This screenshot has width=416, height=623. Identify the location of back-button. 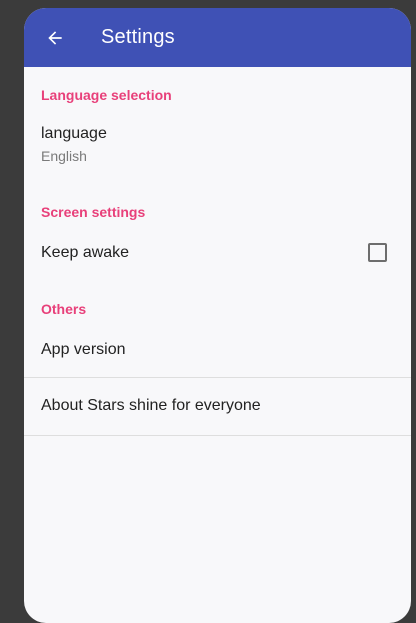
(55, 38).